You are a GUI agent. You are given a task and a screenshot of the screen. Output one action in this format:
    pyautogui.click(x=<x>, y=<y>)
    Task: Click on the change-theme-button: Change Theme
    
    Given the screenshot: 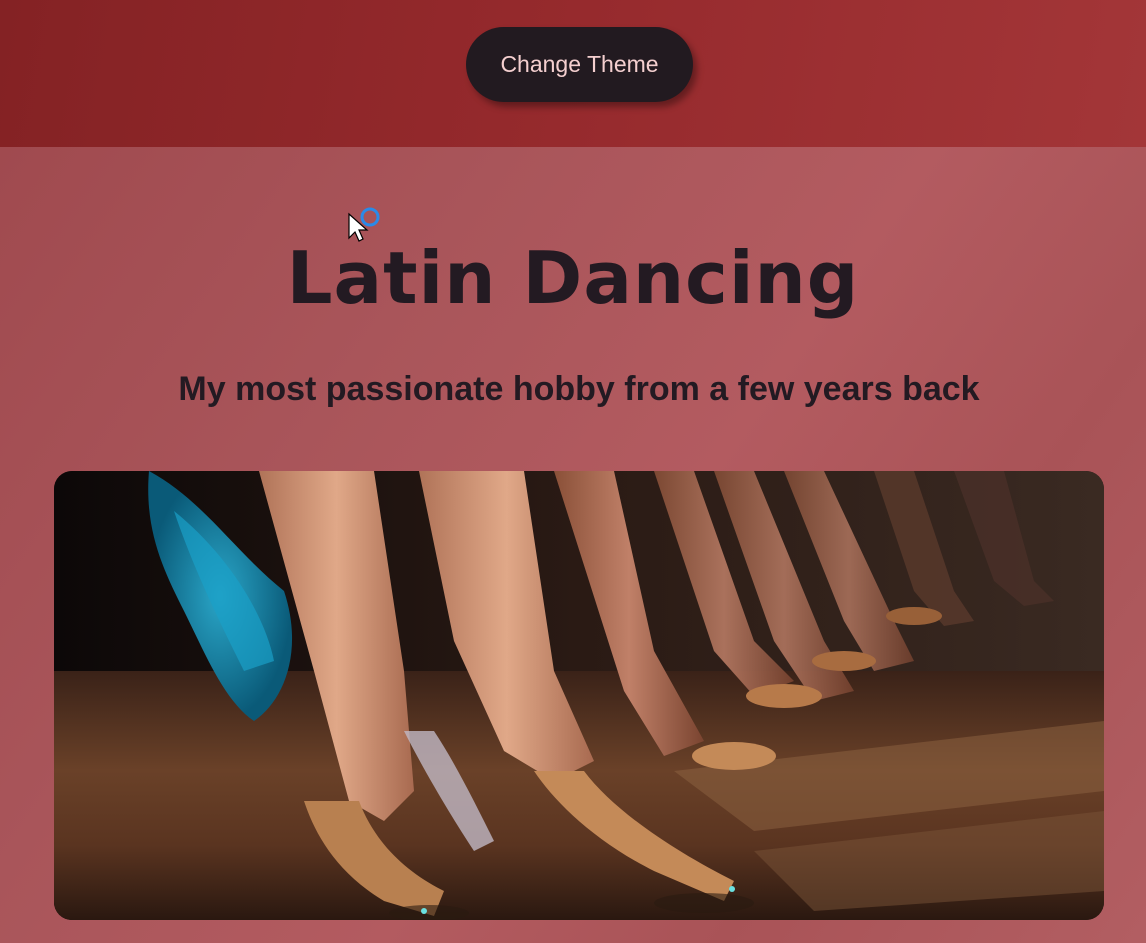 What is the action you would take?
    pyautogui.click(x=579, y=64)
    